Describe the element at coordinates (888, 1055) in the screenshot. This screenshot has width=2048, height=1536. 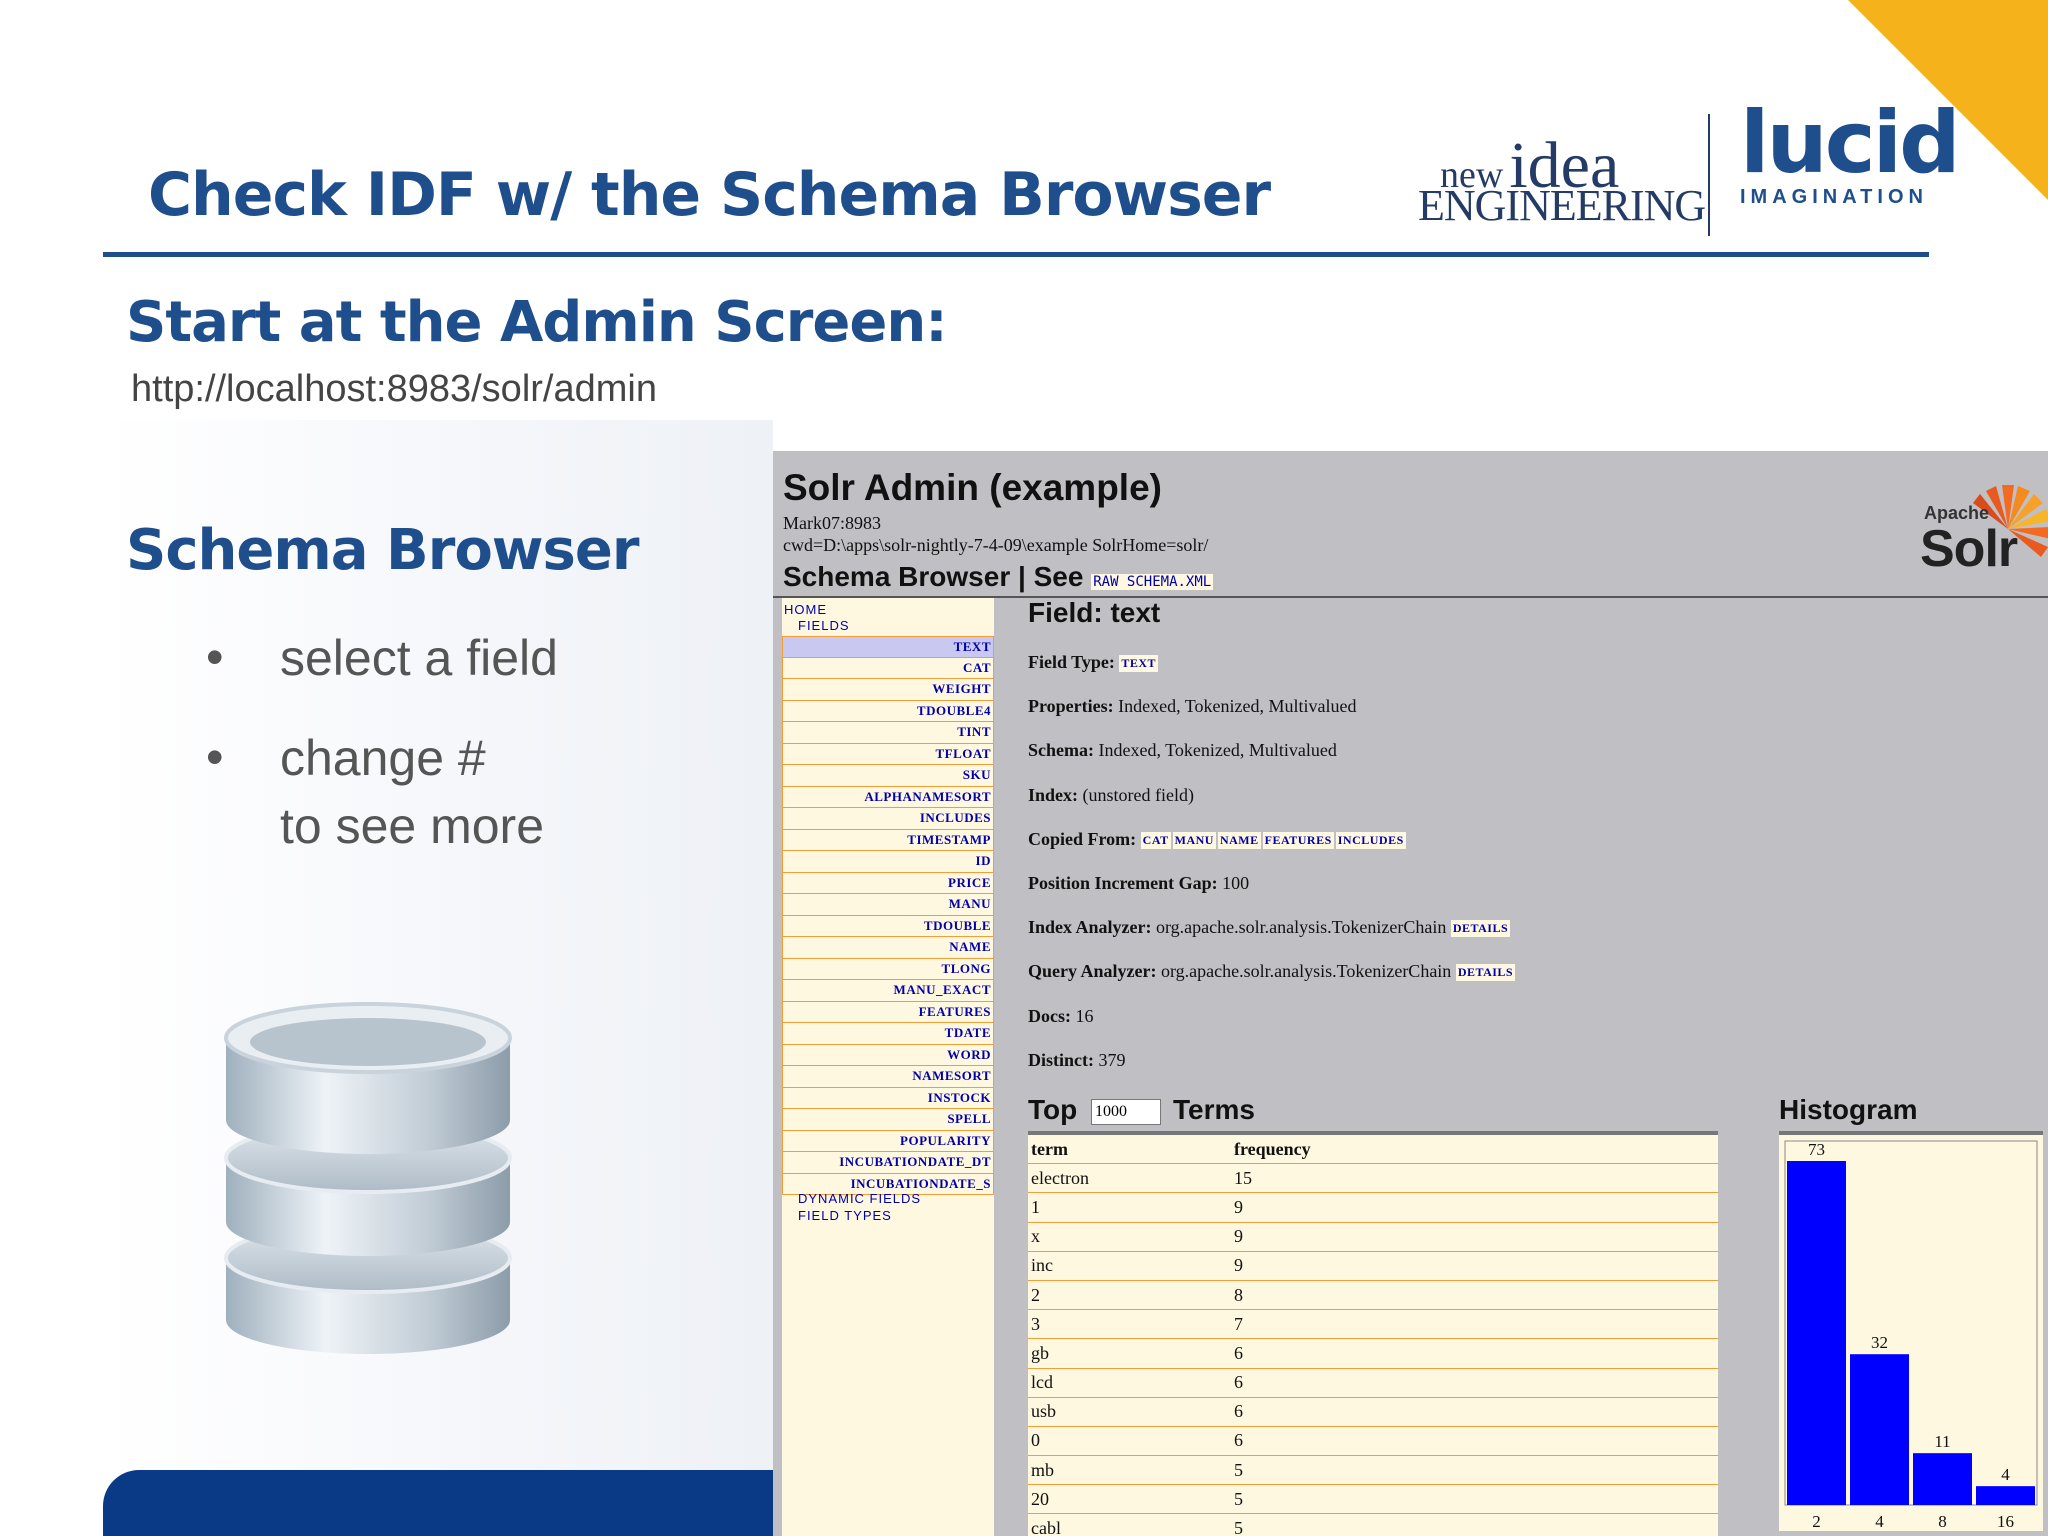
I see `sidebar-item-word: WORD` at that location.